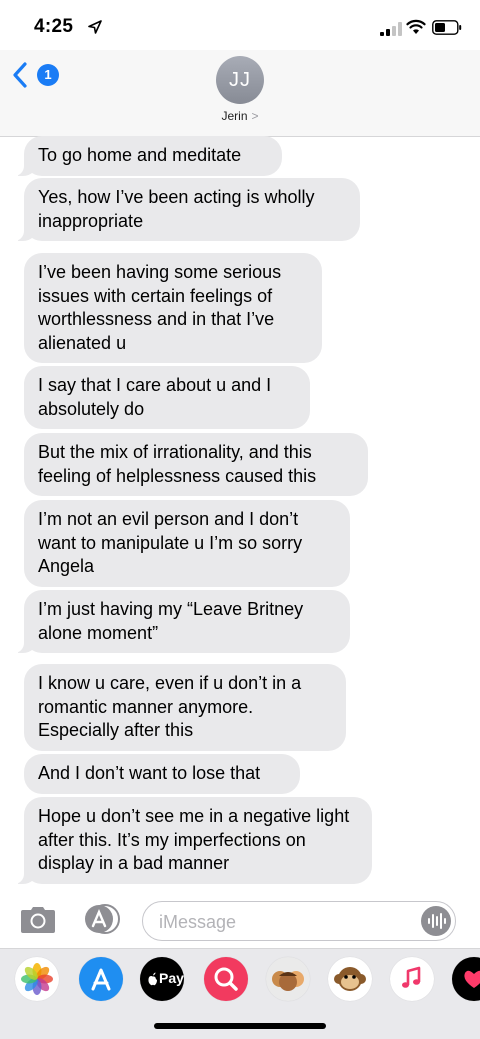  I want to click on monkey-animoji-icon, so click(350, 979).